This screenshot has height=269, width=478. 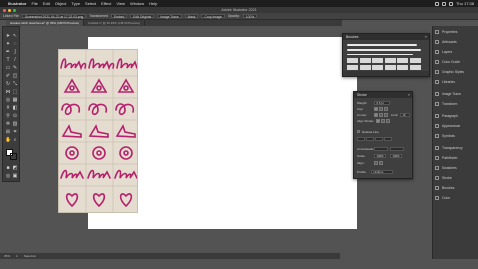 What do you see at coordinates (15, 132) in the screenshot?
I see `slice-tool-icon: ⌗` at bounding box center [15, 132].